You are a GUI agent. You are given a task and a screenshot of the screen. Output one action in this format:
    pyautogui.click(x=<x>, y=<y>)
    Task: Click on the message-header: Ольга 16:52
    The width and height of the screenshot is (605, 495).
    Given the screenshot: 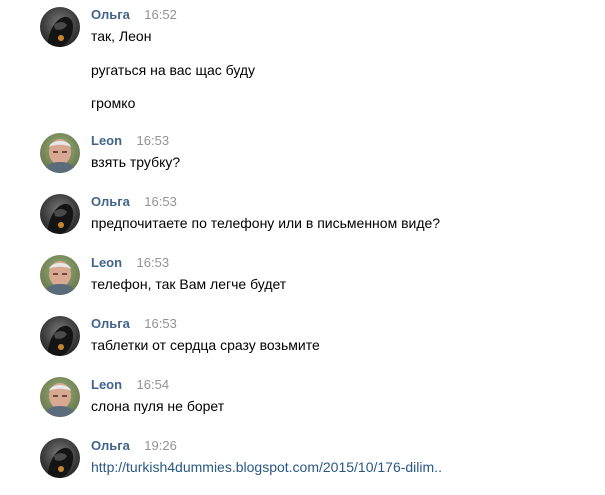 What is the action you would take?
    pyautogui.click(x=134, y=15)
    